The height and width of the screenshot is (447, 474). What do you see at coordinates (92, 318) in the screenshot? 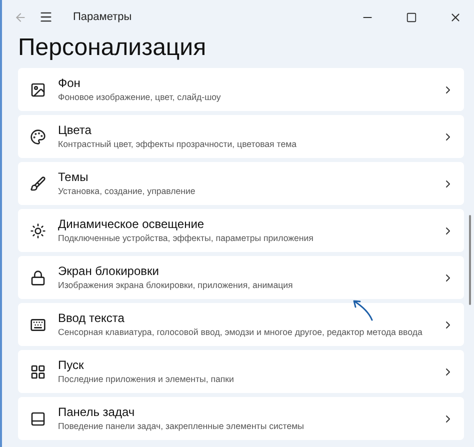
I see `item-title: Ввод текста` at bounding box center [92, 318].